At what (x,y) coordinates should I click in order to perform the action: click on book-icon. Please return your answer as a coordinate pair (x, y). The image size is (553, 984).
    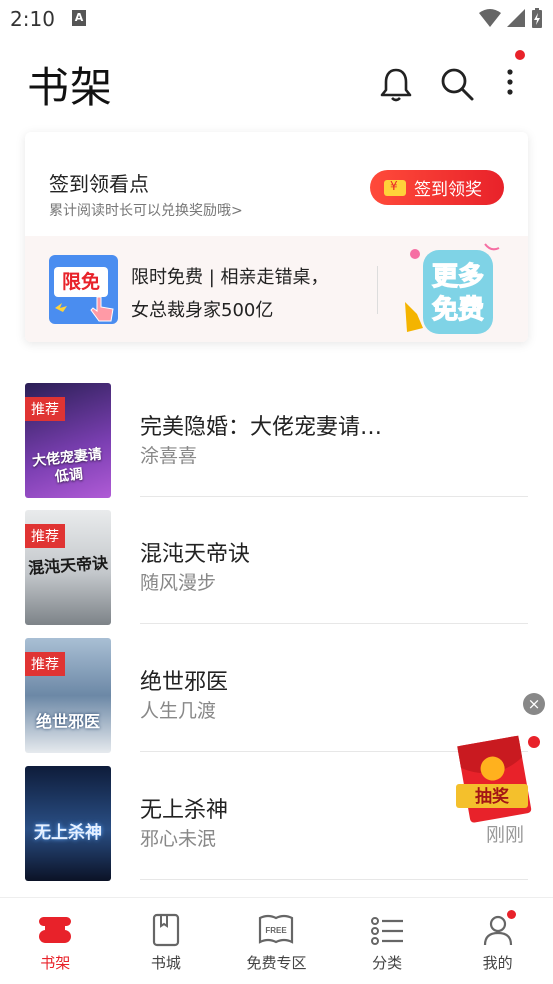
    Looking at the image, I should click on (165, 930).